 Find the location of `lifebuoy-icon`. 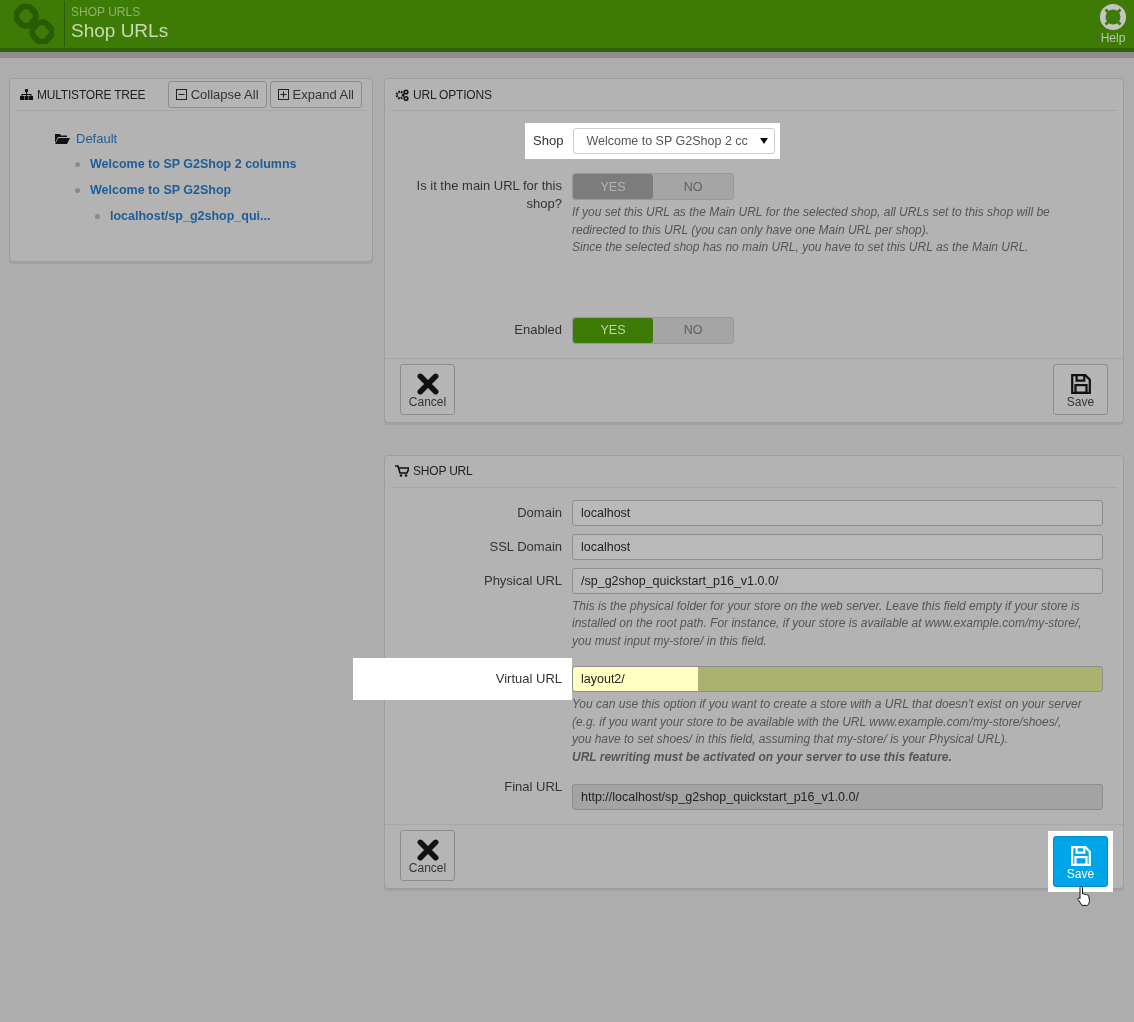

lifebuoy-icon is located at coordinates (1113, 17).